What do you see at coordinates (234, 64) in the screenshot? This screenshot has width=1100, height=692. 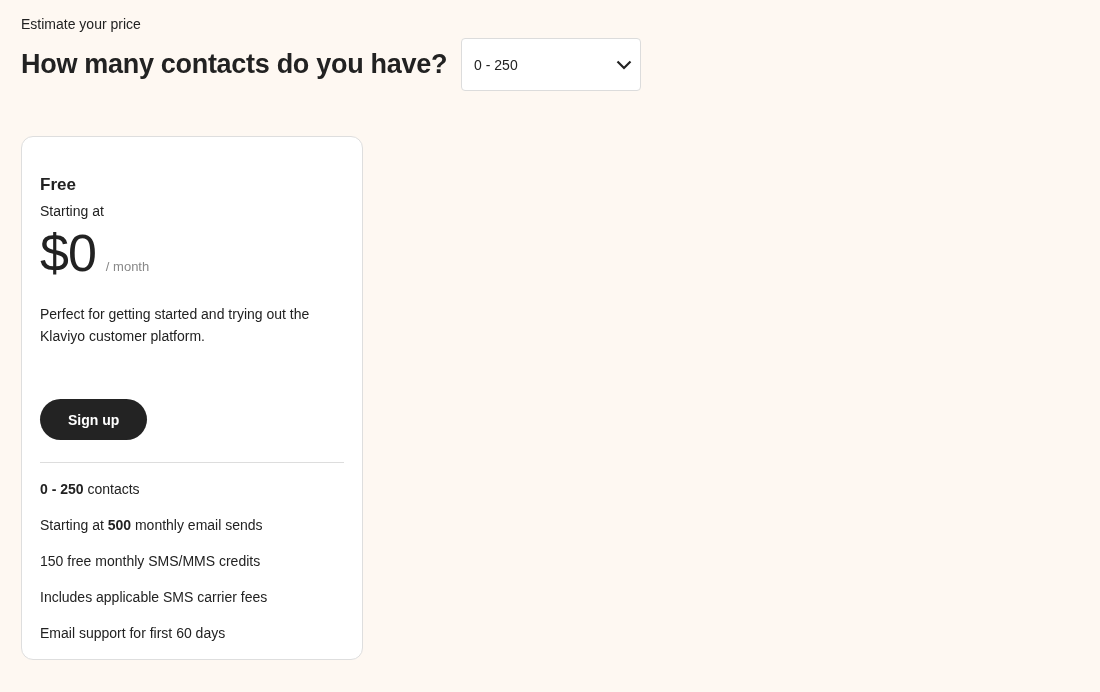 I see `page-heading: How many contacts do you have?` at bounding box center [234, 64].